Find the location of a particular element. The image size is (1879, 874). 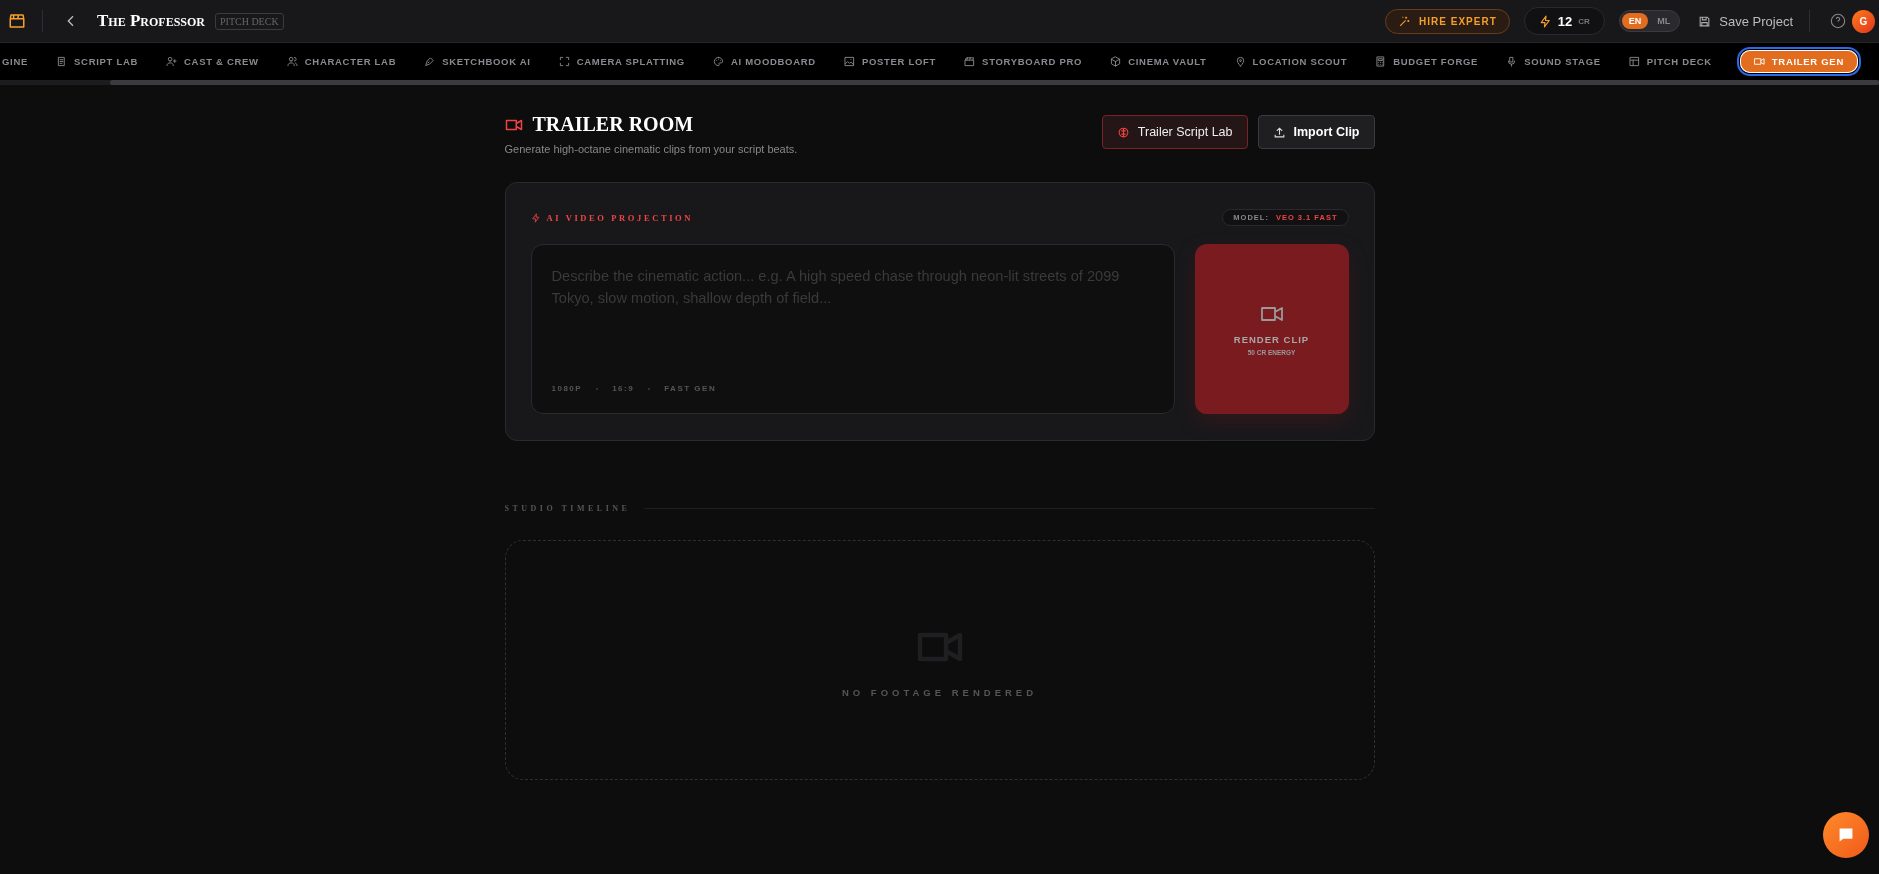

project-type-tag: PITCH DECK is located at coordinates (249, 21).